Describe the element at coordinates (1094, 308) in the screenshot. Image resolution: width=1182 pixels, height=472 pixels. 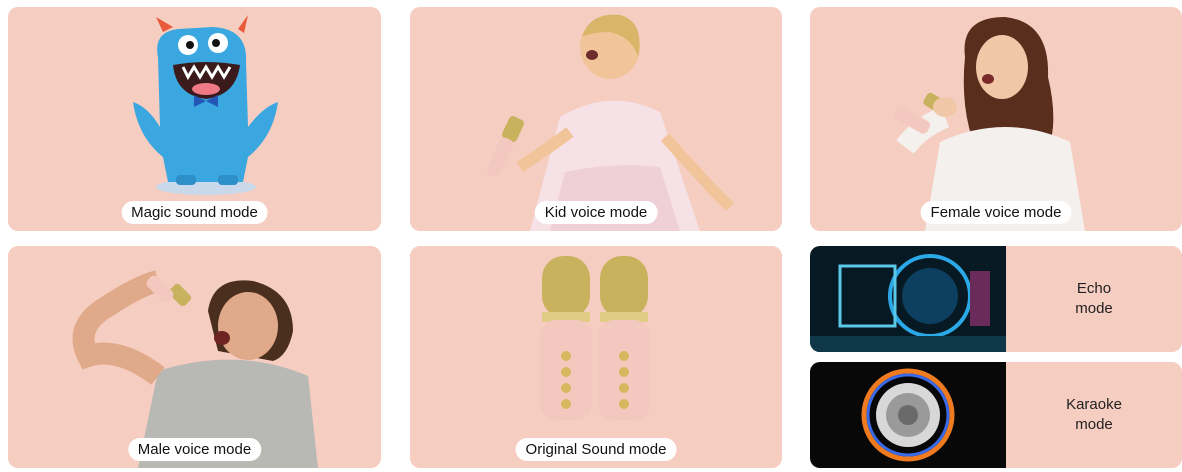
I see `echo-line2: mode` at that location.